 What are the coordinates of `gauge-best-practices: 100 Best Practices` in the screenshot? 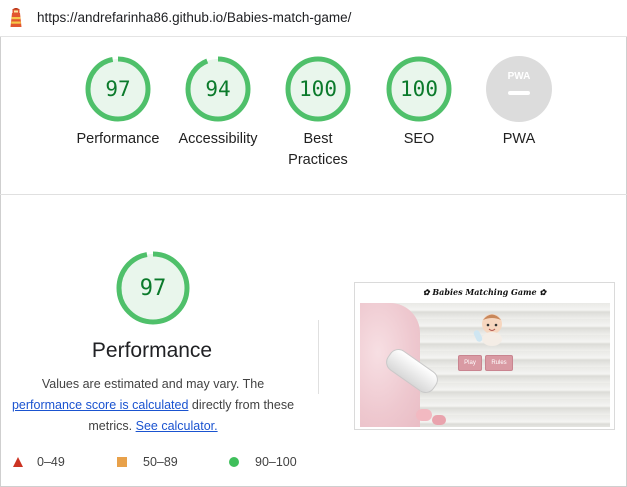 It's located at (318, 113).